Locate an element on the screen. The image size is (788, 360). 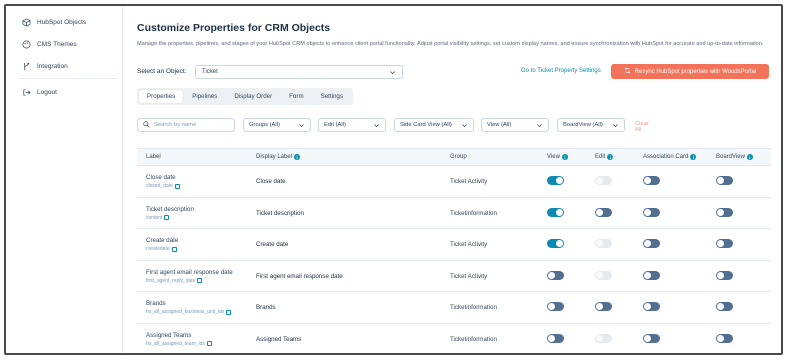
view-filter-value: View (All) is located at coordinates (499, 125).